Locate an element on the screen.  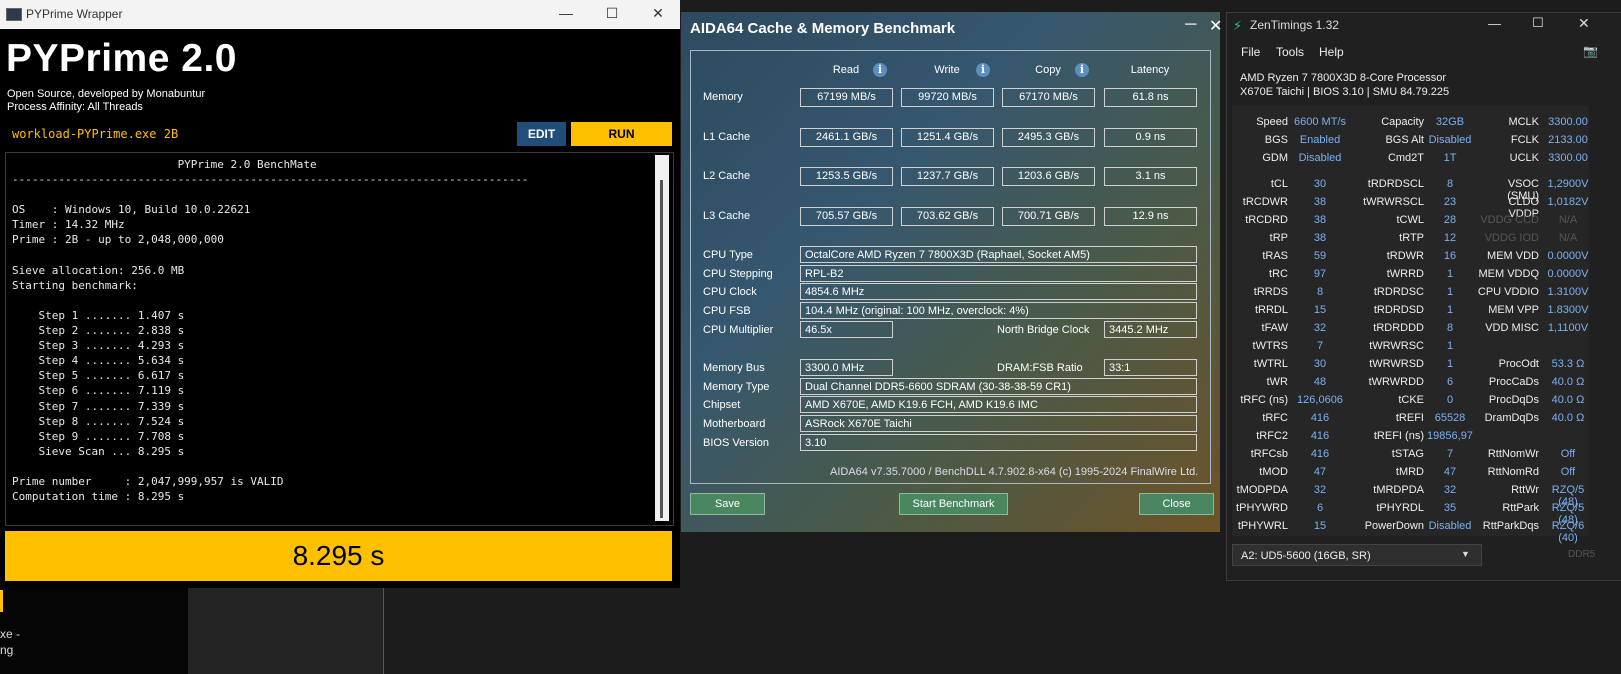
benchmark-value-write: 1237.7 GB/s is located at coordinates (947, 176).